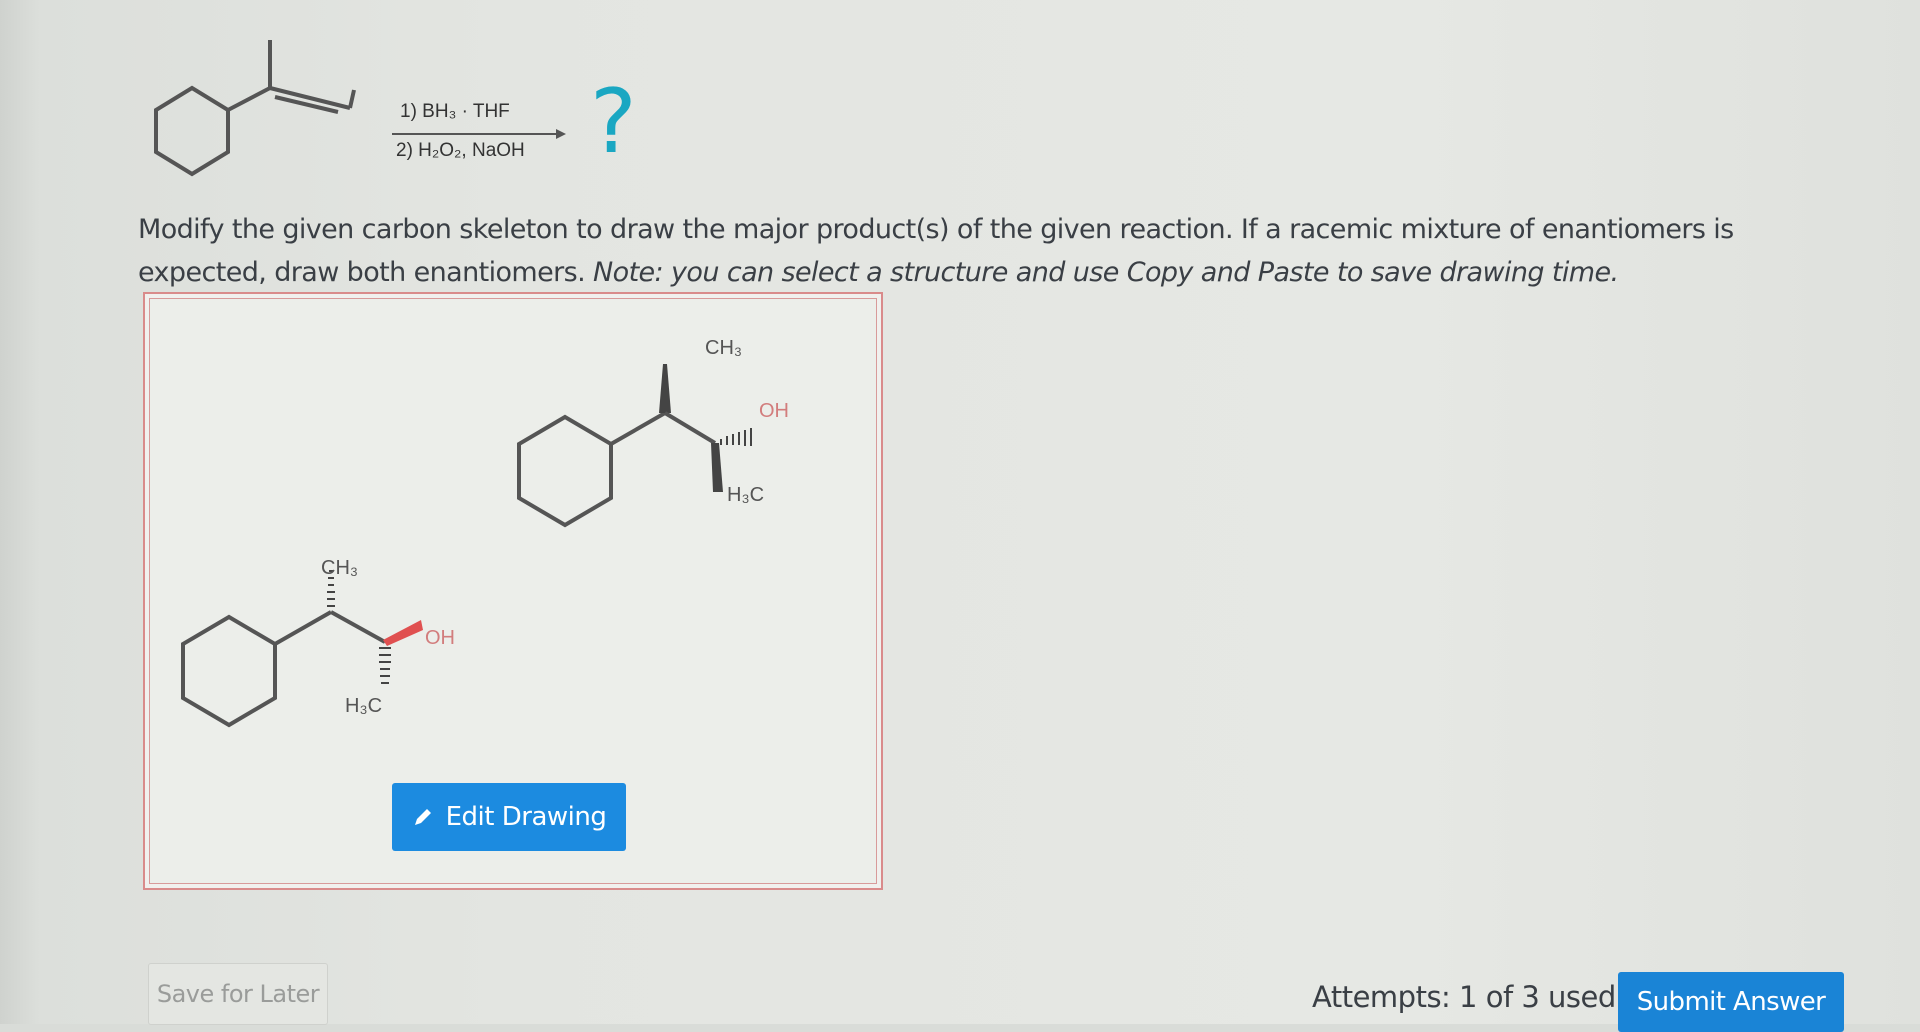  I want to click on product-2-structure: CH₃ OH H₃C, so click(318, 642).